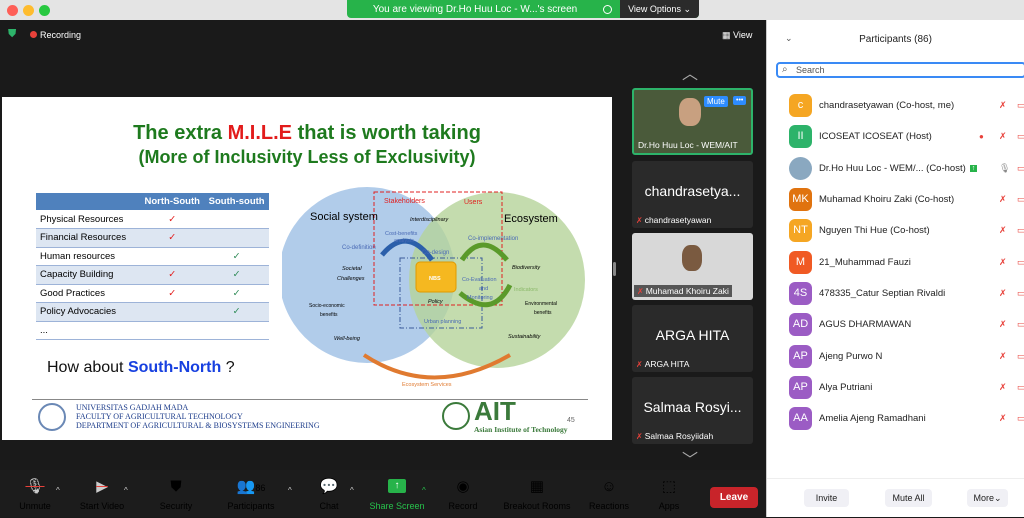 The height and width of the screenshot is (518, 1024). I want to click on unmute-options-caret: ^, so click(58, 490).